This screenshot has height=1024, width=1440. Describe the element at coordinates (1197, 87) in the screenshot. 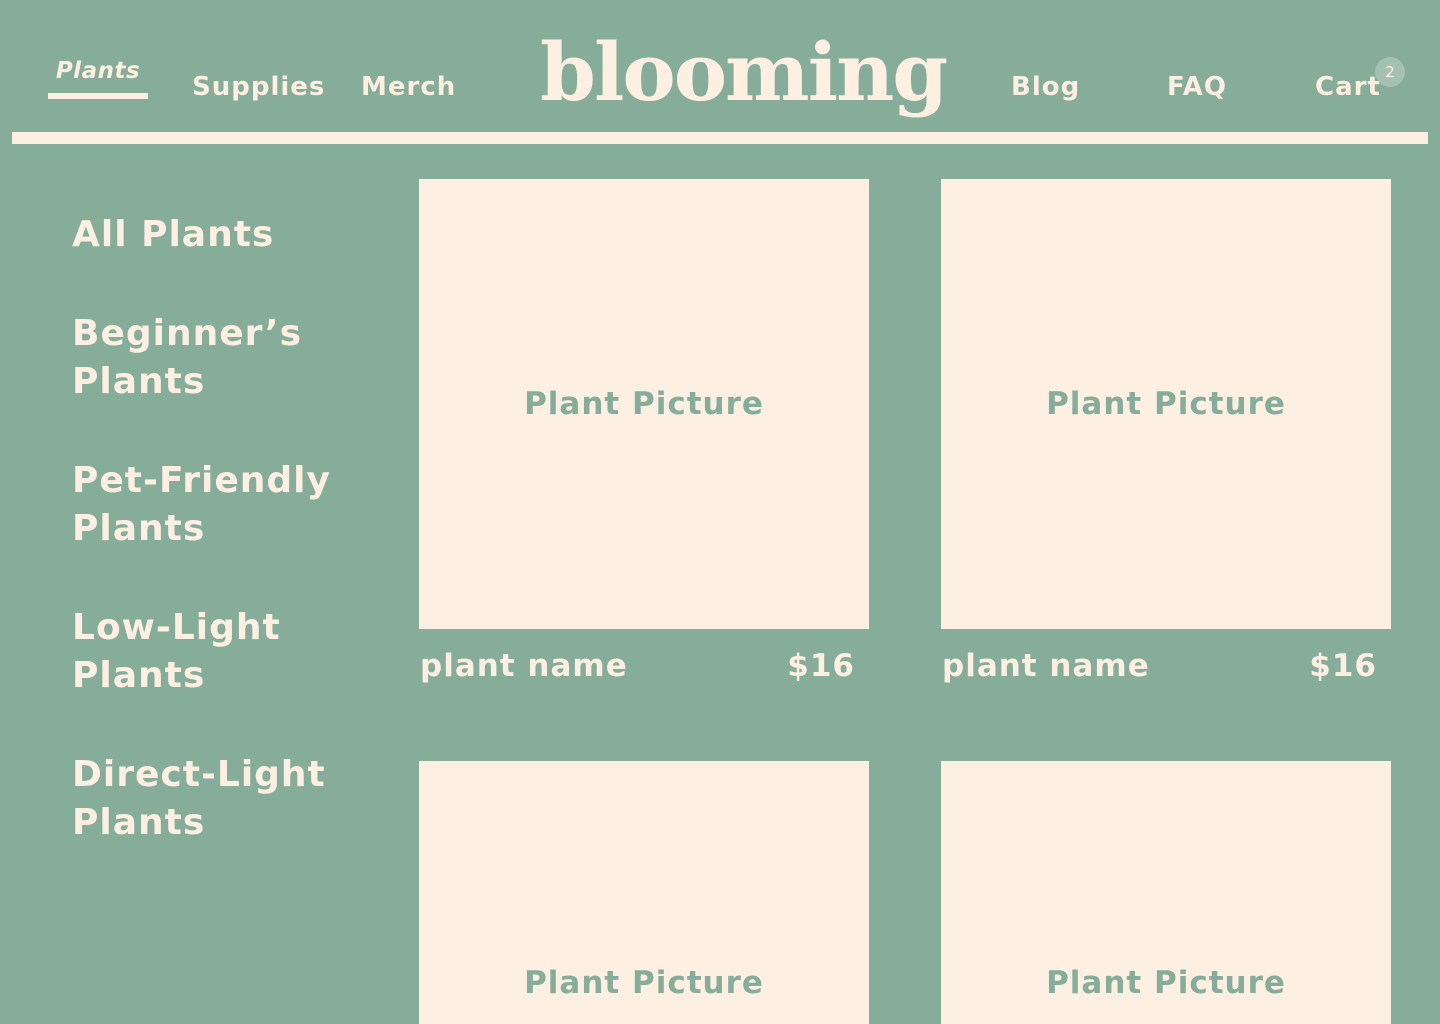

I see `nav-faq-link: FAQ` at that location.